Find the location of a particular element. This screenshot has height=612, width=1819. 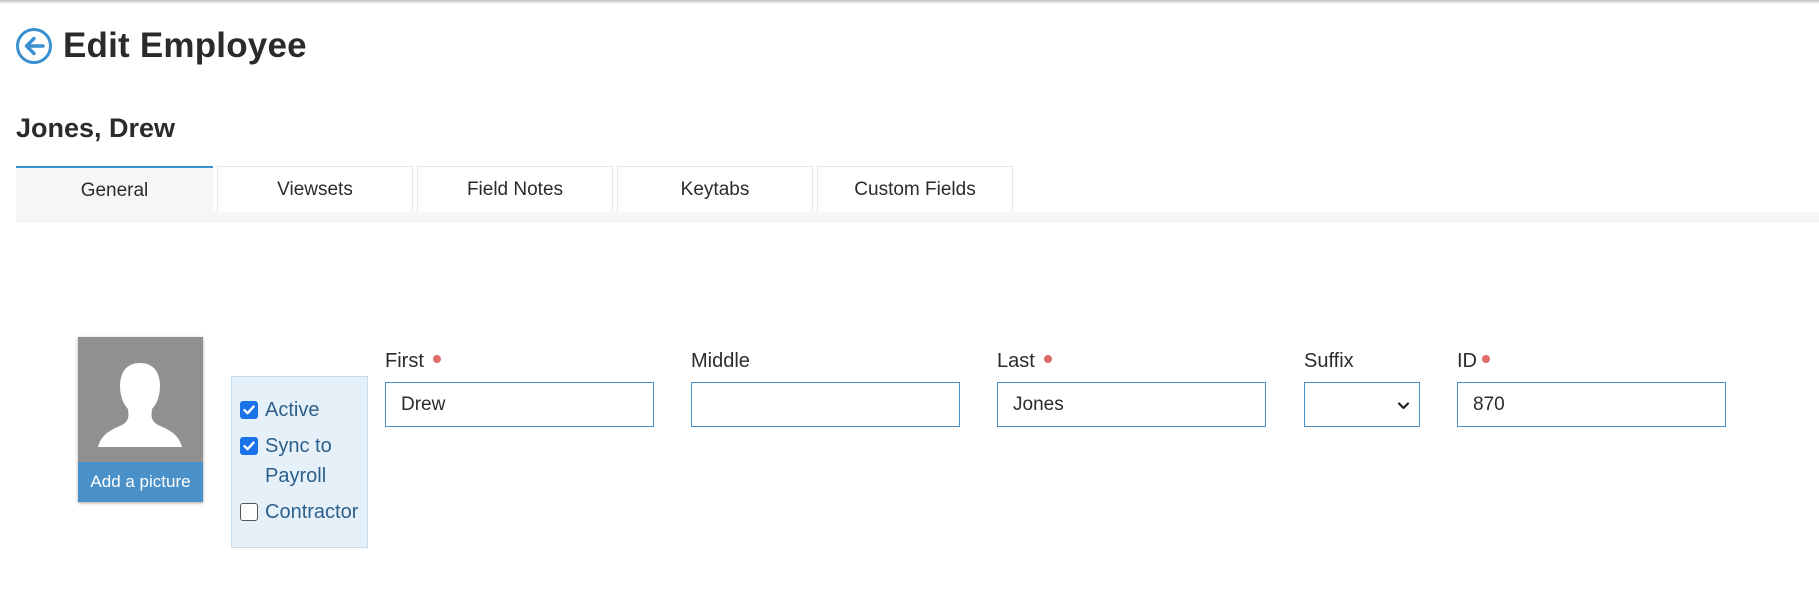

sync-payroll-label: Sync to Payroll is located at coordinates (298, 461).